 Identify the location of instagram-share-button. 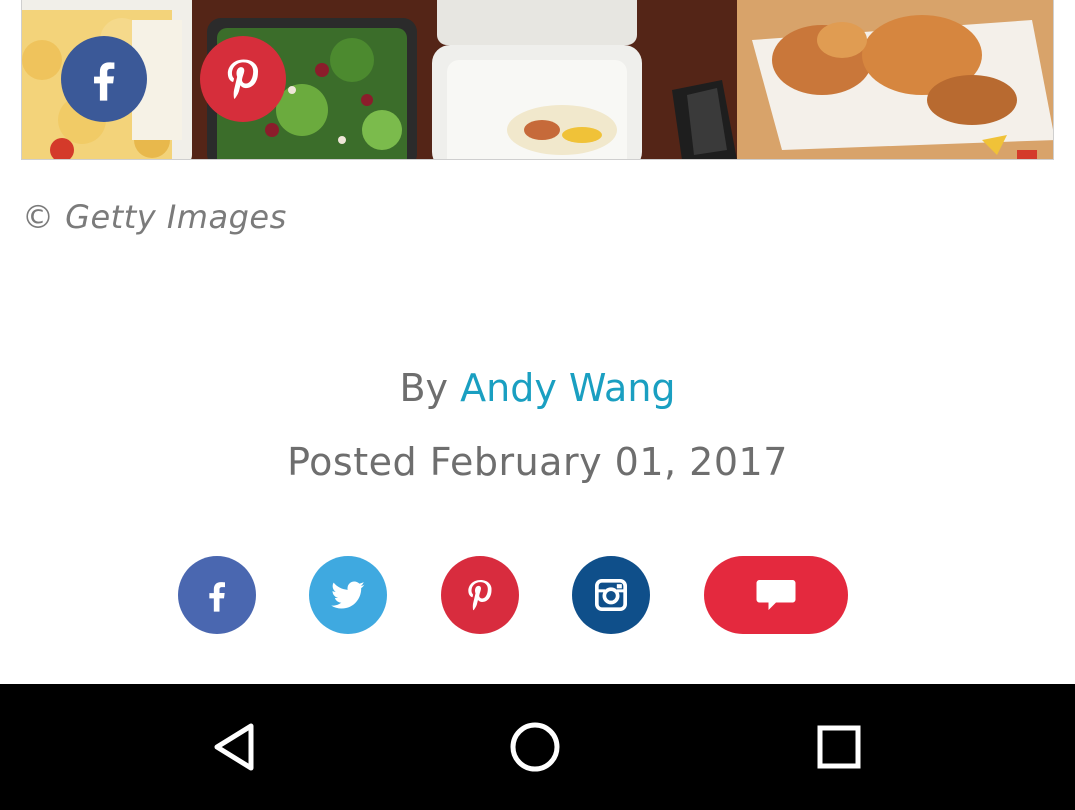
(611, 595).